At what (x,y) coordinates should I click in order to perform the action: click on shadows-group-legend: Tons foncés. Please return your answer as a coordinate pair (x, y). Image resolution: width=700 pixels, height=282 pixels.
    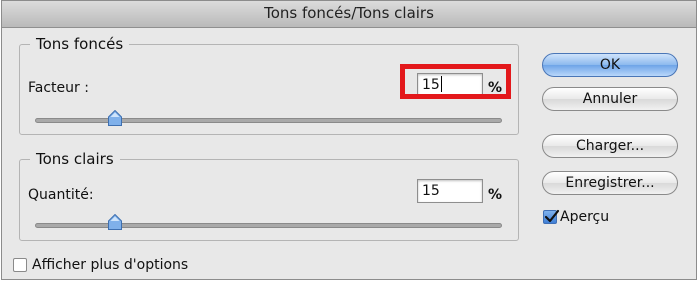
    Looking at the image, I should click on (80, 44).